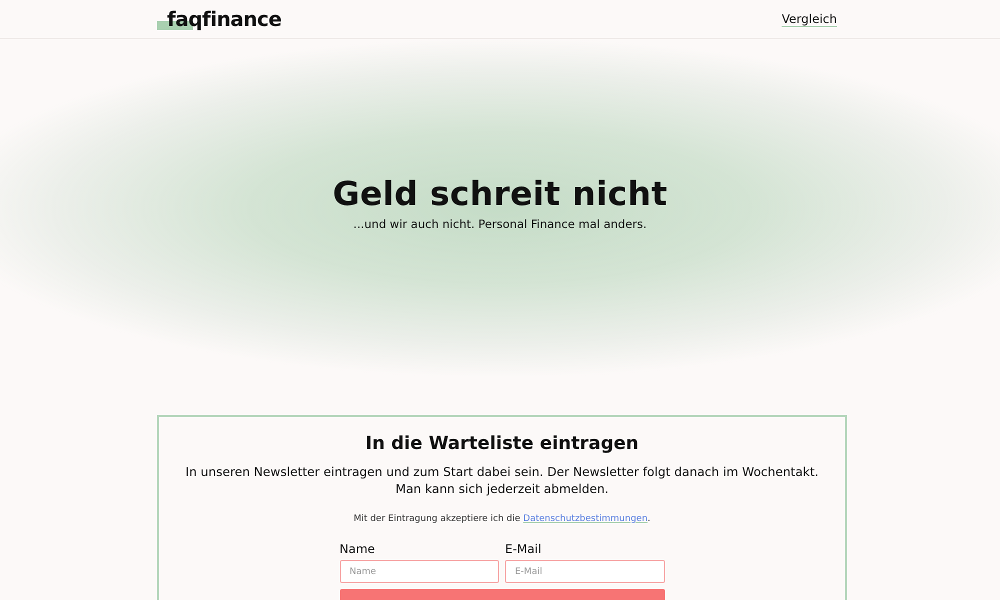 This screenshot has width=1000, height=600. I want to click on nav-link: Vergleich, so click(809, 19).